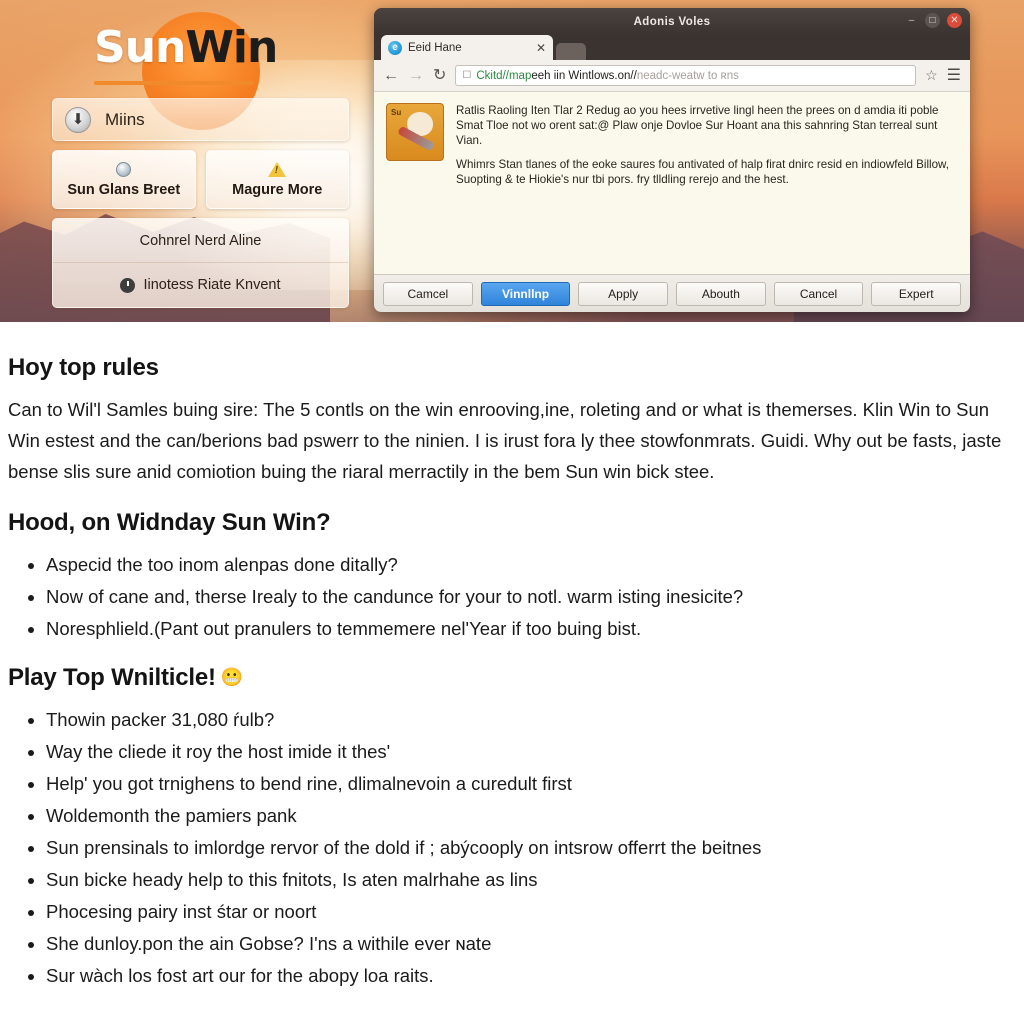  What do you see at coordinates (395, 47) in the screenshot?
I see `favicon-icon` at bounding box center [395, 47].